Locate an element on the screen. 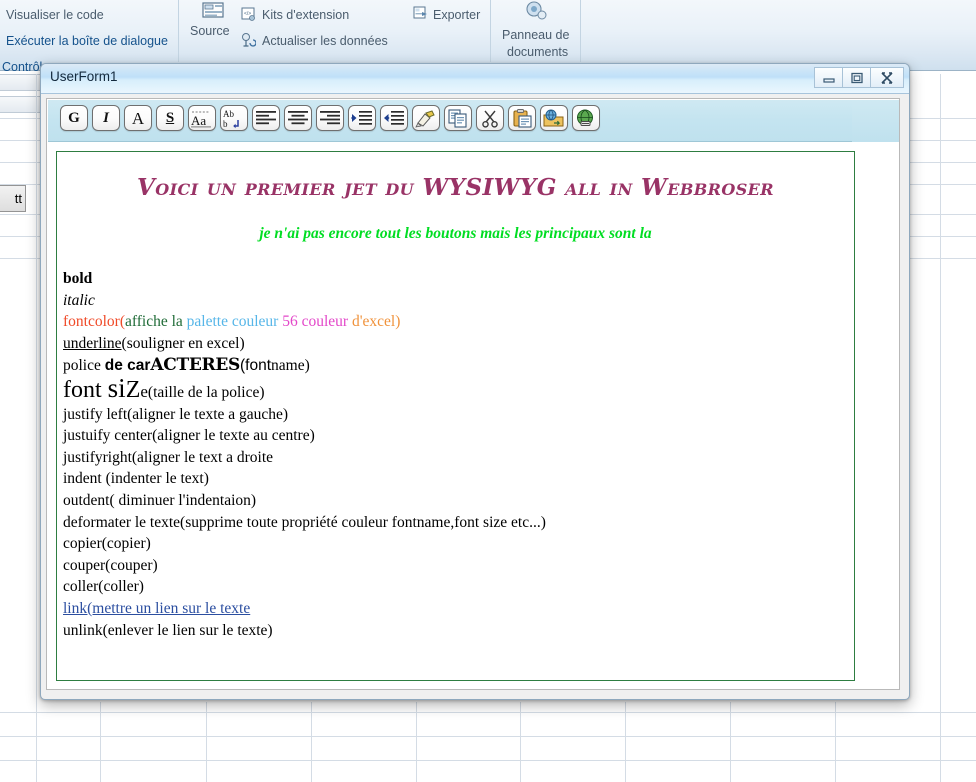 Image resolution: width=976 pixels, height=782 pixels. ribbon-item-kits-extension: Kits d'extension is located at coordinates (305, 15).